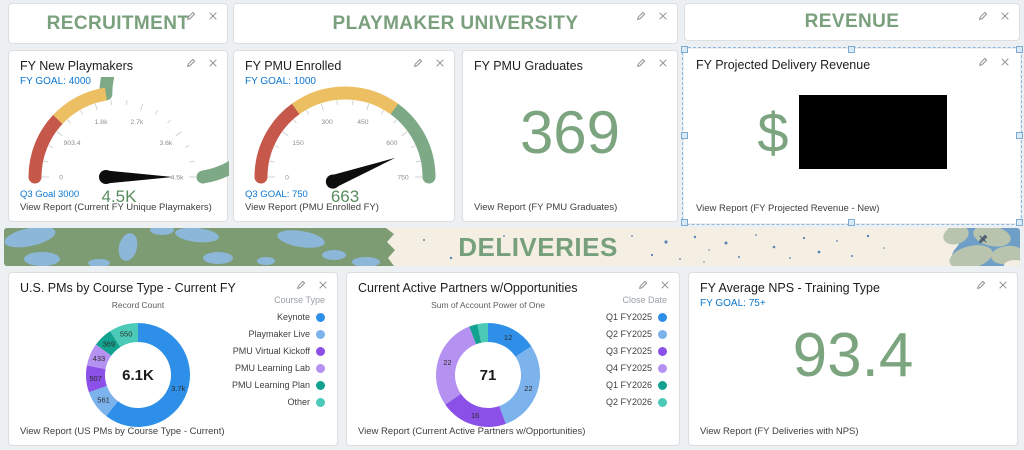  What do you see at coordinates (475, 415) in the screenshot?
I see `donut-slice-label: 16` at bounding box center [475, 415].